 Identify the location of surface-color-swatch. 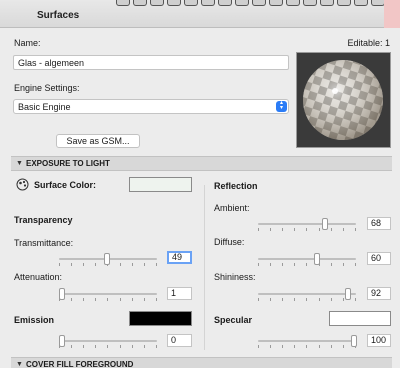
(160, 184).